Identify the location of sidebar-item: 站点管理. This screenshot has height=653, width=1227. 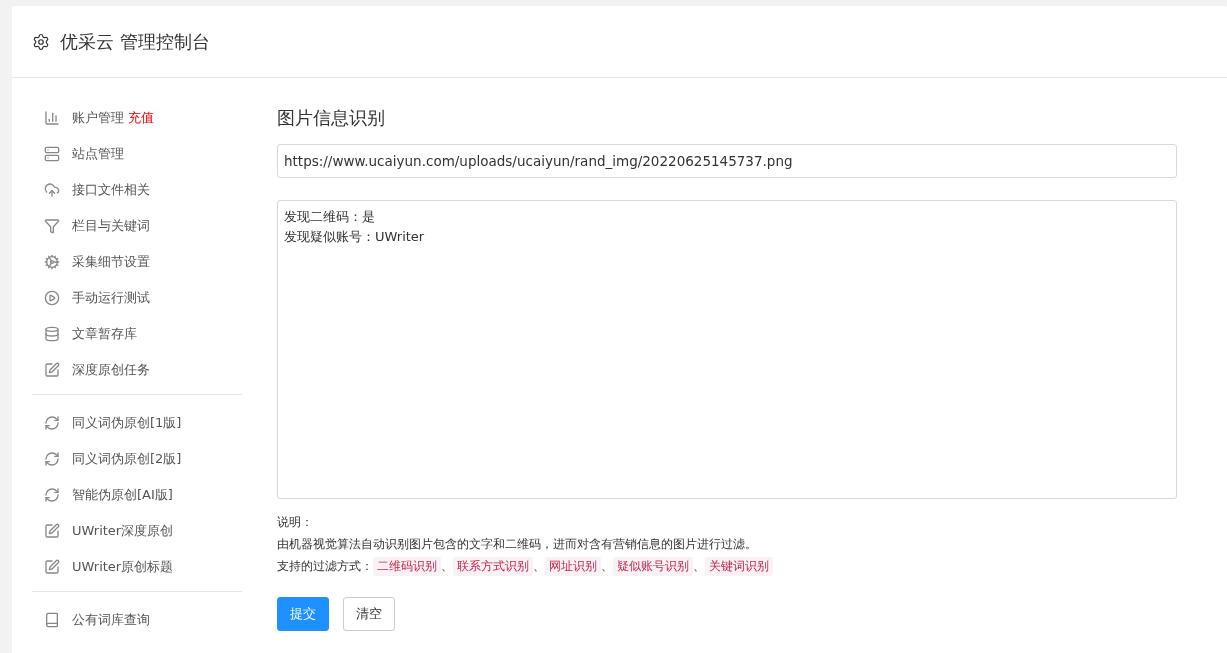
(98, 154).